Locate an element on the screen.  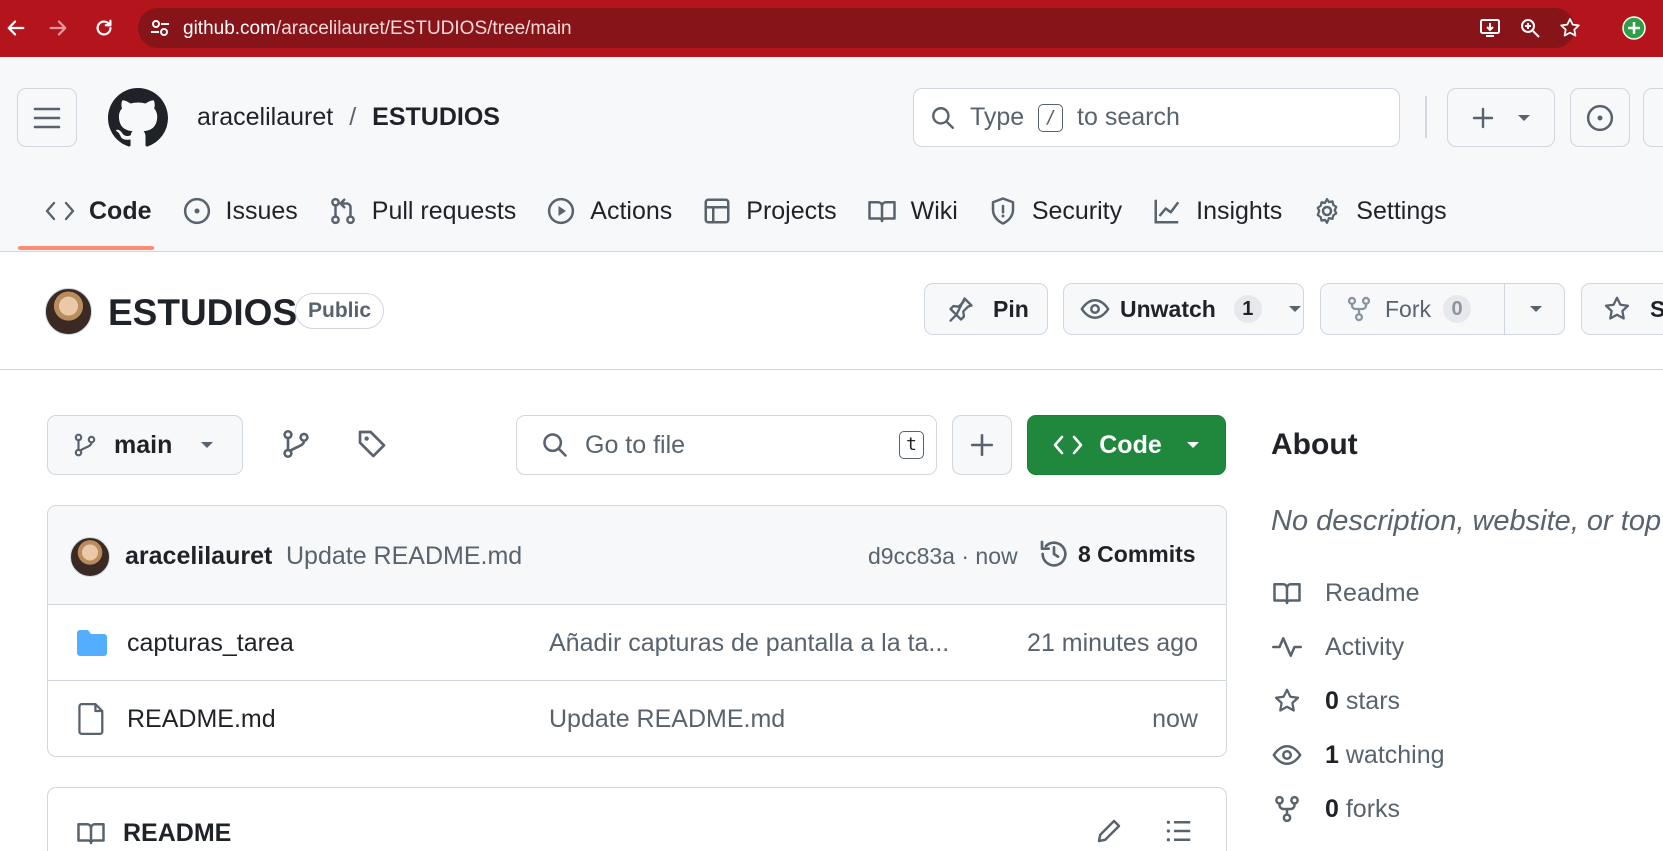
file-row: README.md Update README.md now is located at coordinates (637, 718).